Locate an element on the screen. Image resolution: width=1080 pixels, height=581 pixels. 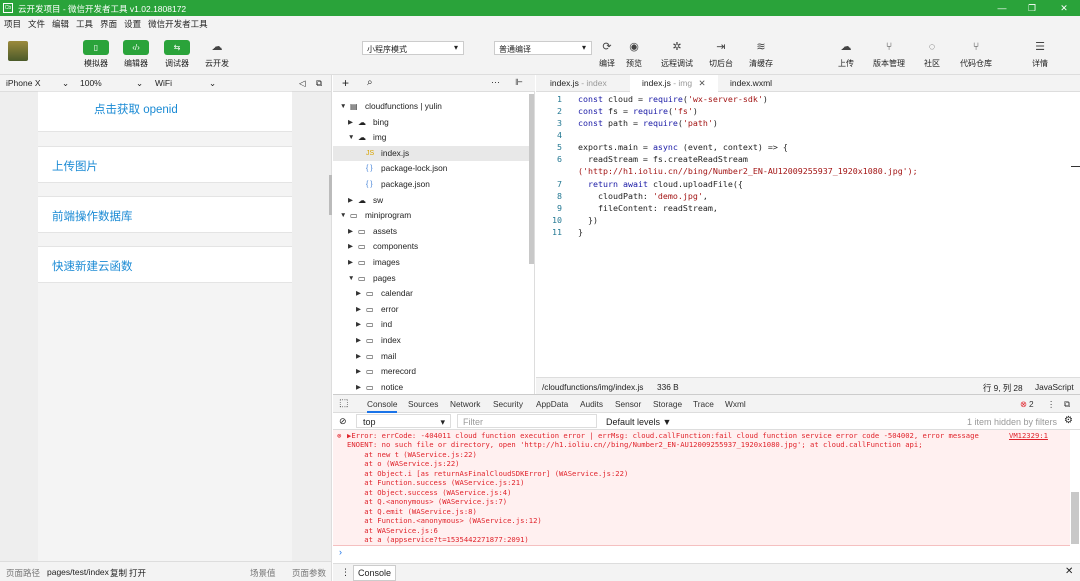
zoom-select: 100% is located at coordinates (91, 83).